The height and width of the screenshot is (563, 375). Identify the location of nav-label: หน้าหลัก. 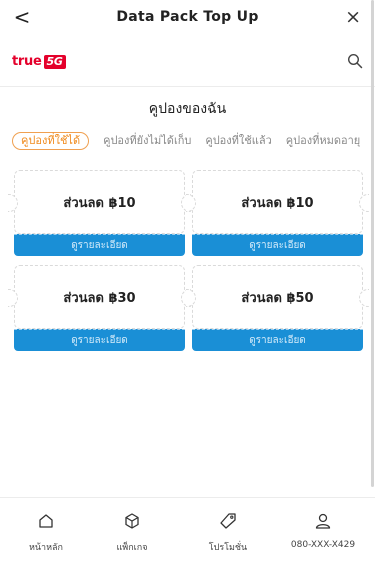
(46, 548).